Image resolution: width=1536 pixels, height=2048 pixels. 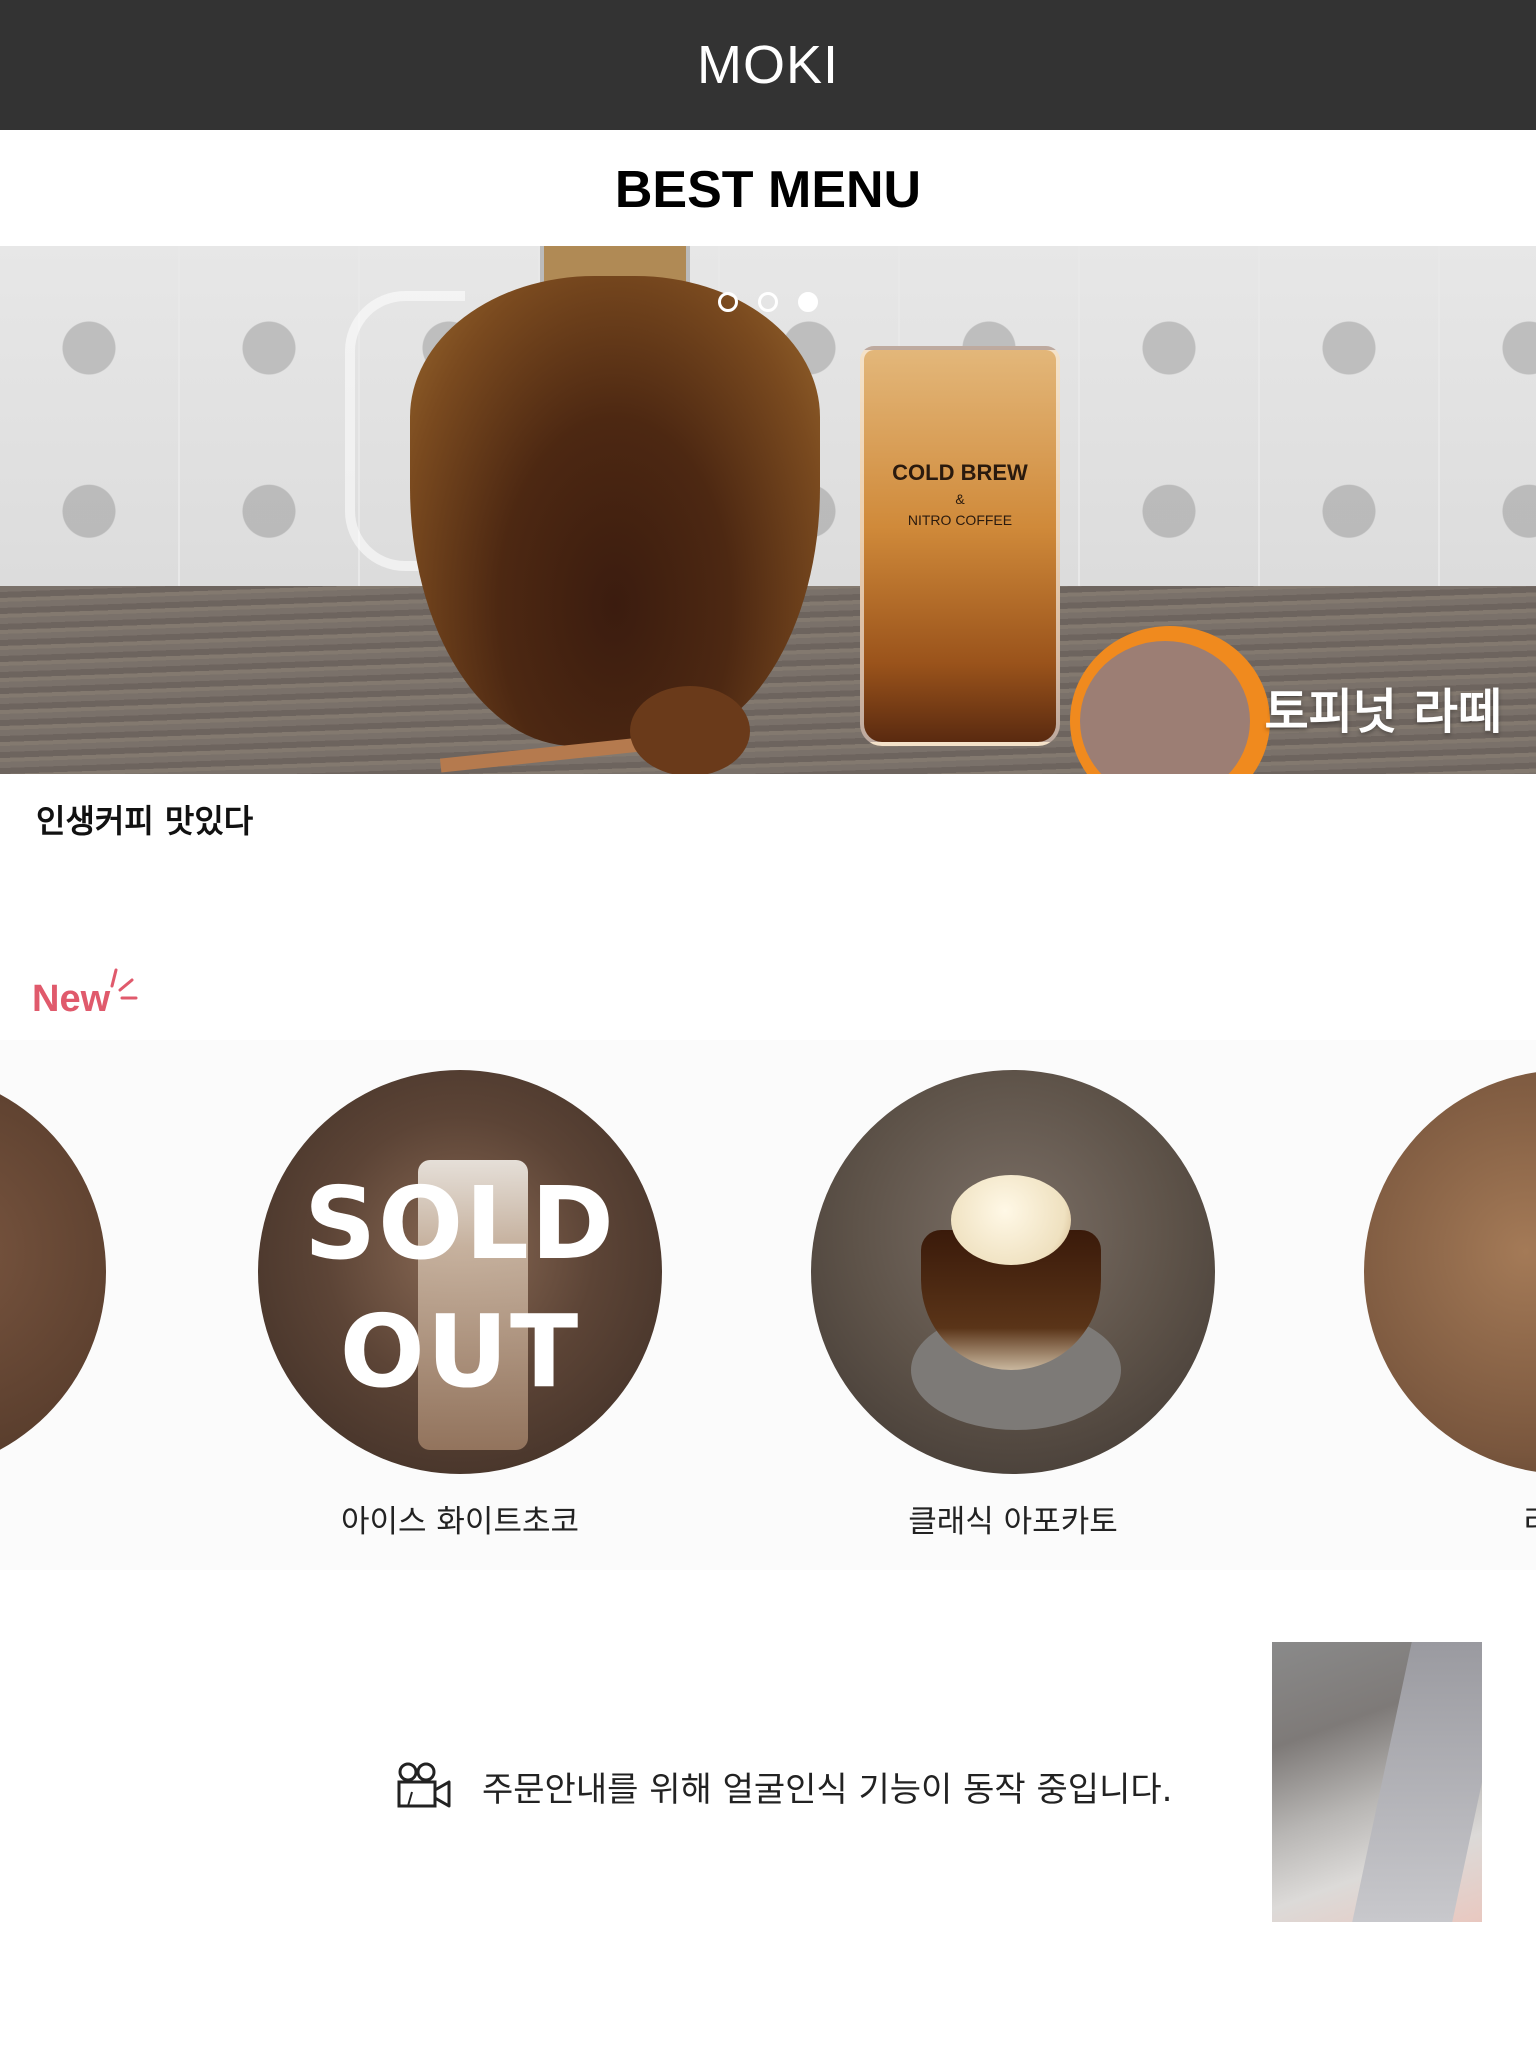 I want to click on sold-out-overlay: SOLD OUT, so click(x=460, y=1288).